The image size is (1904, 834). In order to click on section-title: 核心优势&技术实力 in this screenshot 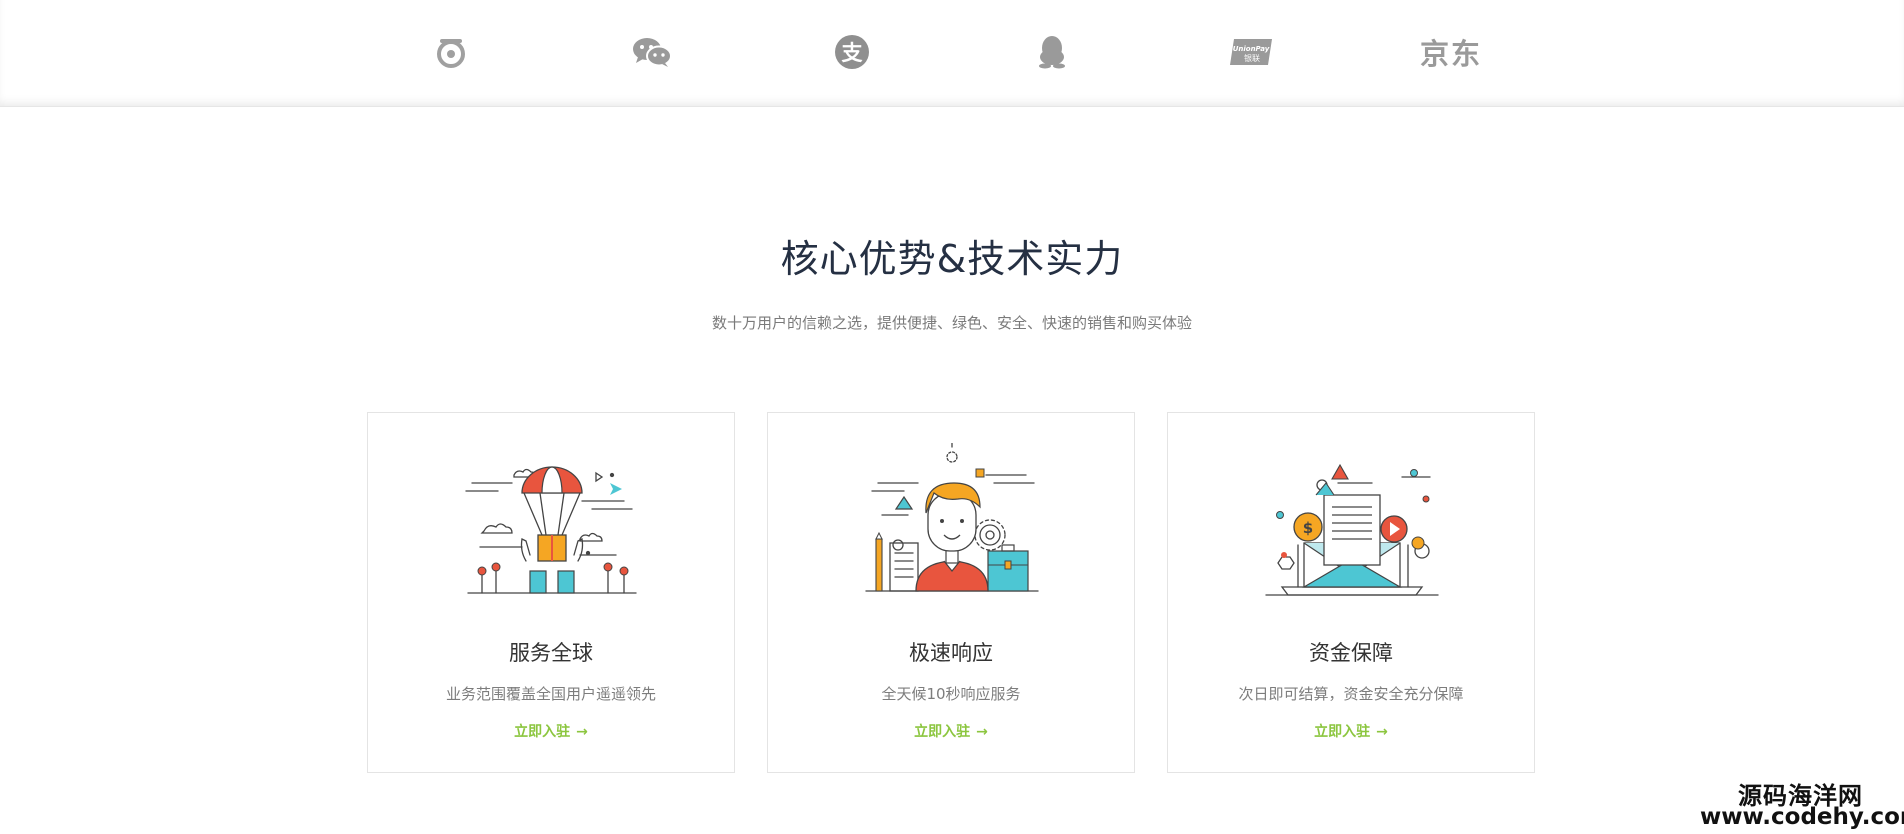, I will do `click(952, 259)`.